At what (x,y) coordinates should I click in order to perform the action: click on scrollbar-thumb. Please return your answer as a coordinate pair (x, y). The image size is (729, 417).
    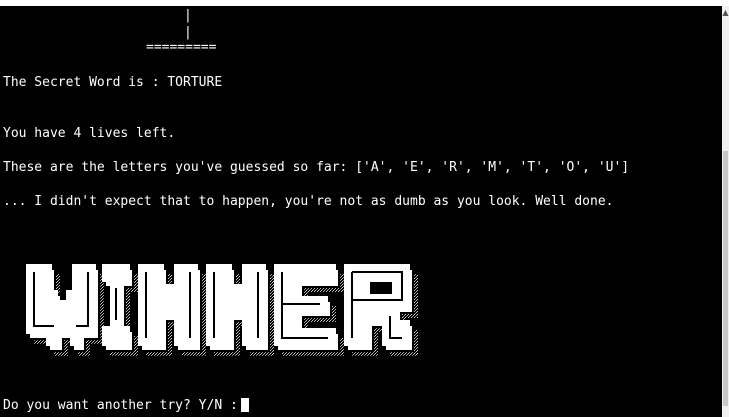
    Looking at the image, I should click on (725, 278).